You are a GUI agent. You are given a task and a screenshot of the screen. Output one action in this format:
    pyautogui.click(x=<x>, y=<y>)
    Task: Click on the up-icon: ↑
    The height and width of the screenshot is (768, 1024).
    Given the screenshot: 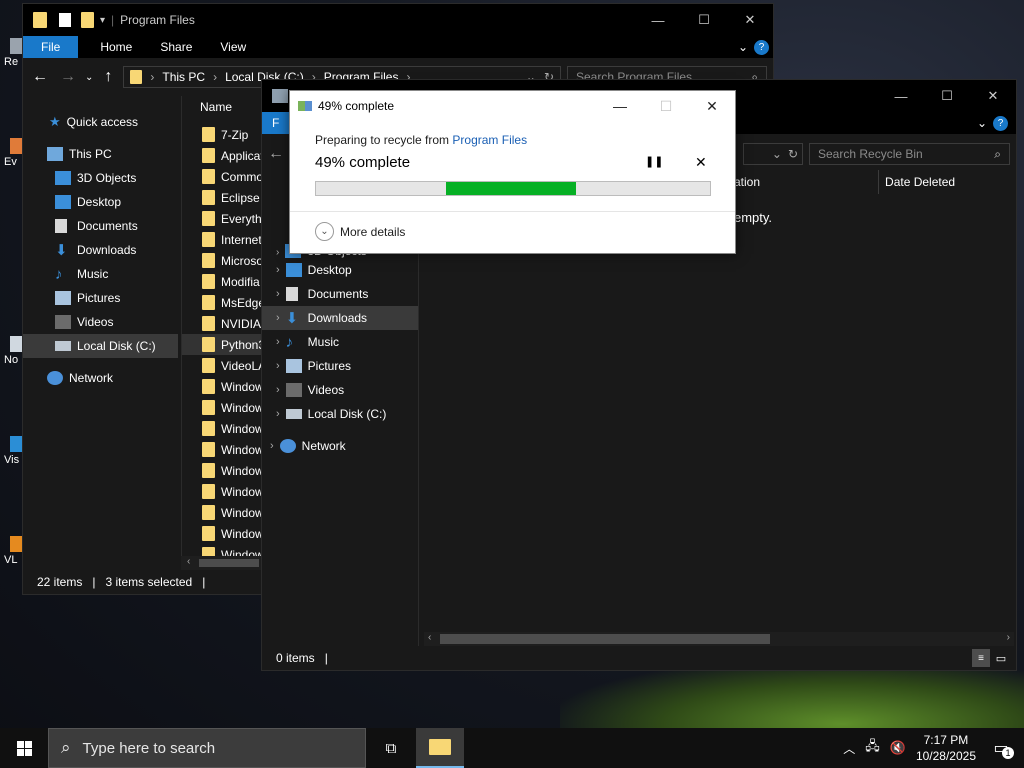 What is the action you would take?
    pyautogui.click(x=108, y=77)
    